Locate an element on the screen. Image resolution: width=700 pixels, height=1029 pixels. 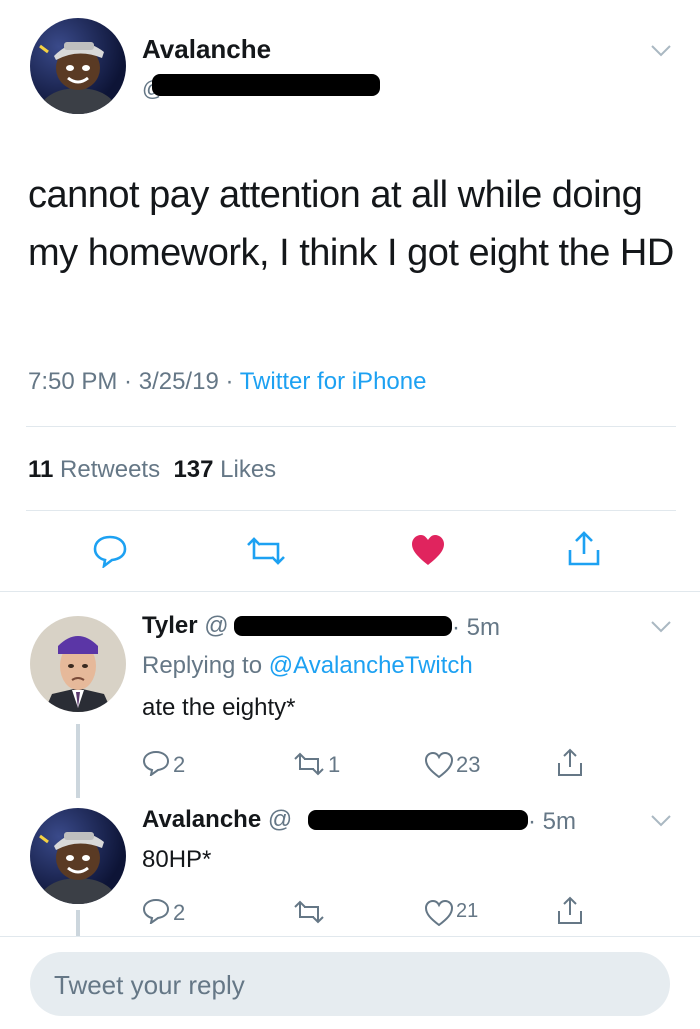
reply-text: ate the eighty* is located at coordinates (219, 707).